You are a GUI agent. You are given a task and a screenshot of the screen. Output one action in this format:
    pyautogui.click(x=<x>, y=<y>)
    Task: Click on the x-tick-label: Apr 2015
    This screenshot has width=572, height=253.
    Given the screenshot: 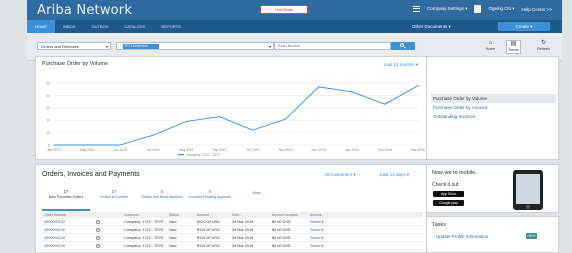 What is the action you would take?
    pyautogui.click(x=54, y=150)
    